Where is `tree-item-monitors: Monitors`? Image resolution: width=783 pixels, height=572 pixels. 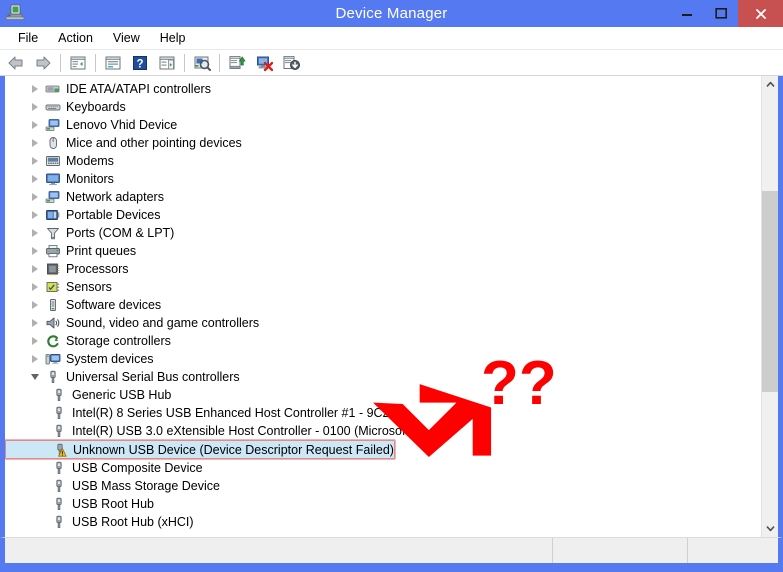 tree-item-monitors: Monitors is located at coordinates (383, 179).